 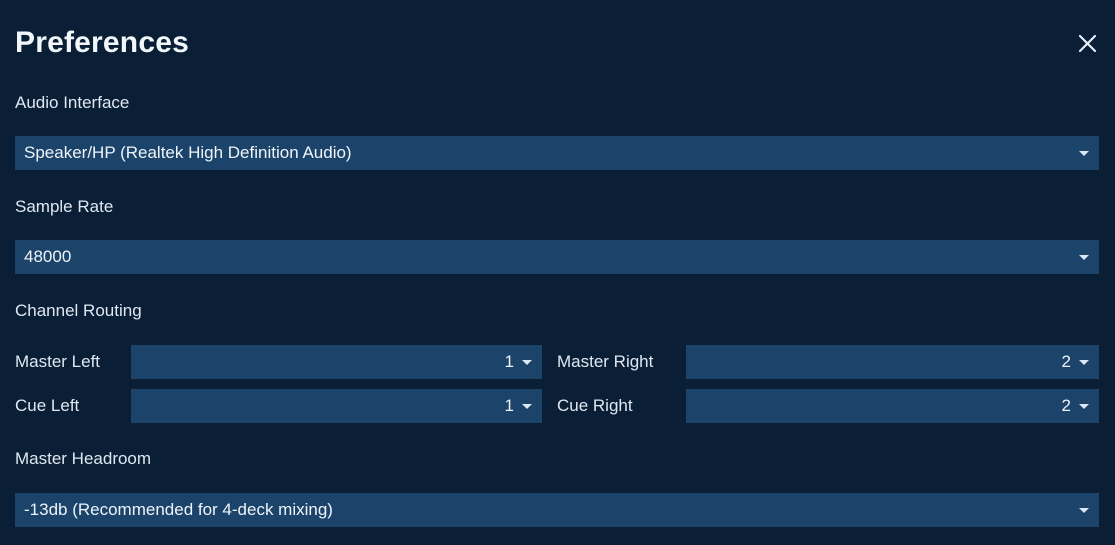 What do you see at coordinates (83, 458) in the screenshot?
I see `master-headroom-label: Master Headroom` at bounding box center [83, 458].